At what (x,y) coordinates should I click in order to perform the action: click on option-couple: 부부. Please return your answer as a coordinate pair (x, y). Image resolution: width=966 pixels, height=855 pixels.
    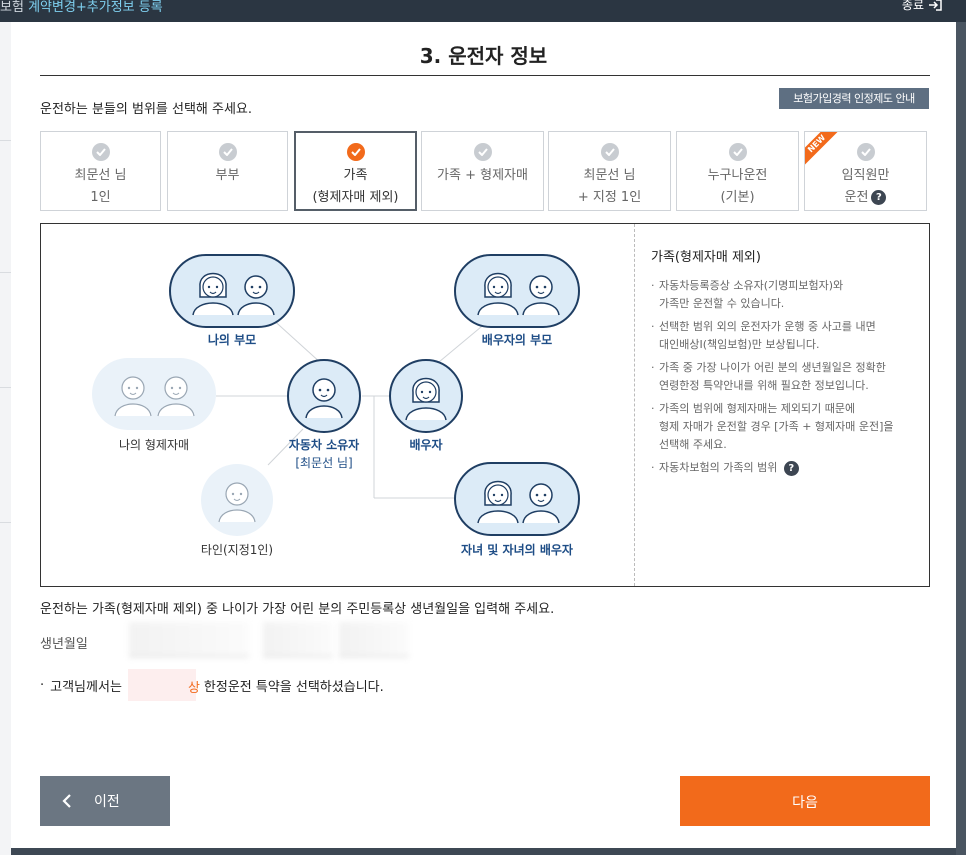
    Looking at the image, I should click on (227, 171).